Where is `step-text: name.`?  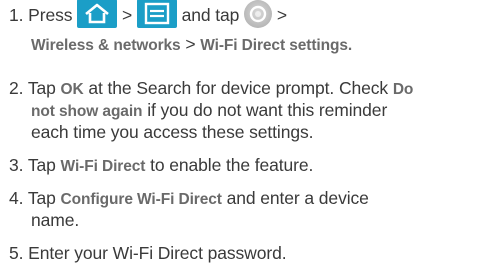 step-text: name. is located at coordinates (55, 220).